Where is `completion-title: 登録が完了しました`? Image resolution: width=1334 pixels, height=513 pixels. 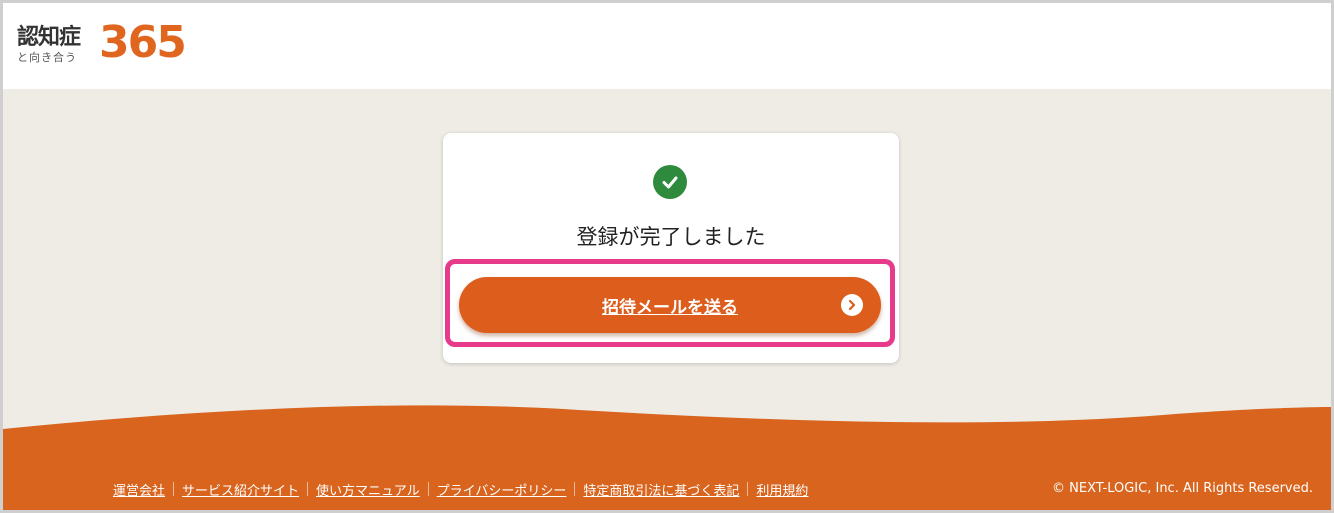 completion-title: 登録が完了しました is located at coordinates (671, 237).